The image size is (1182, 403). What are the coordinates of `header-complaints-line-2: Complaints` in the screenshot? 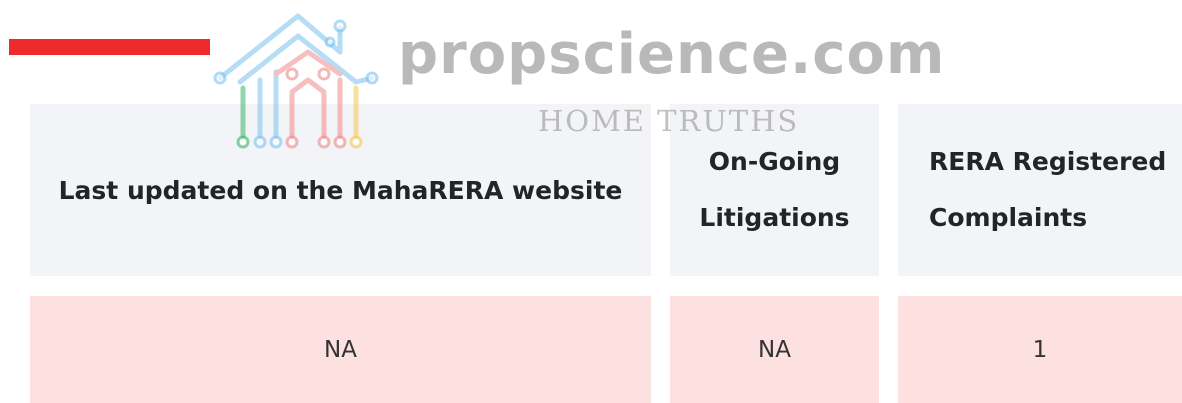 It's located at (1008, 217).